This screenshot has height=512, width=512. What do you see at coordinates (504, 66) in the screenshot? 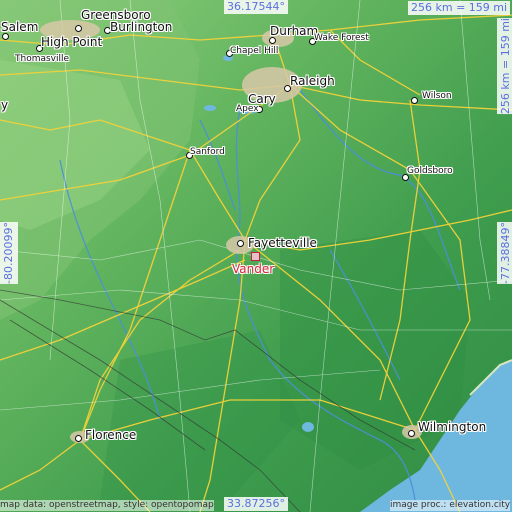
I see `scale-bar-vertical: 256 km = 159 mi` at bounding box center [504, 66].